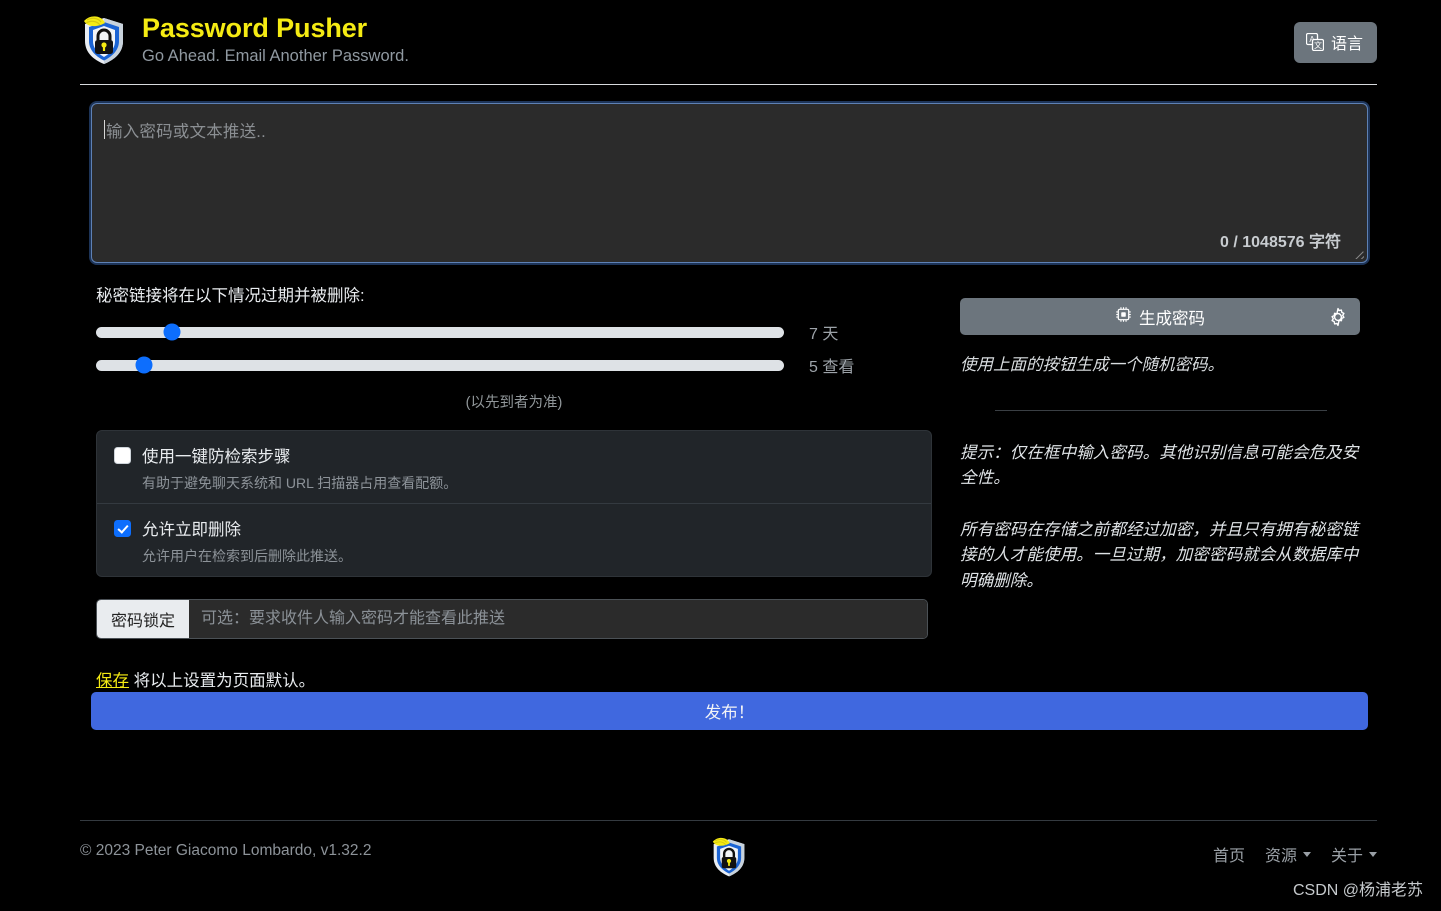  What do you see at coordinates (1357, 890) in the screenshot?
I see `watermark: CSDN @杨浦老苏` at bounding box center [1357, 890].